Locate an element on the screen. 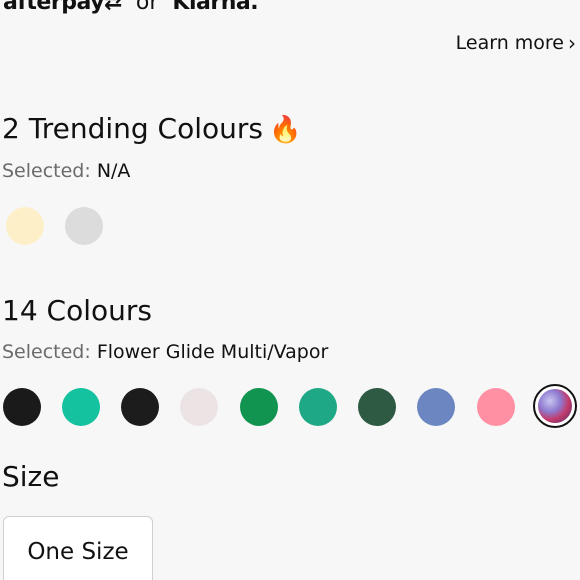  payment-providers: afterpay⇄ or Klarna. is located at coordinates (131, 7).